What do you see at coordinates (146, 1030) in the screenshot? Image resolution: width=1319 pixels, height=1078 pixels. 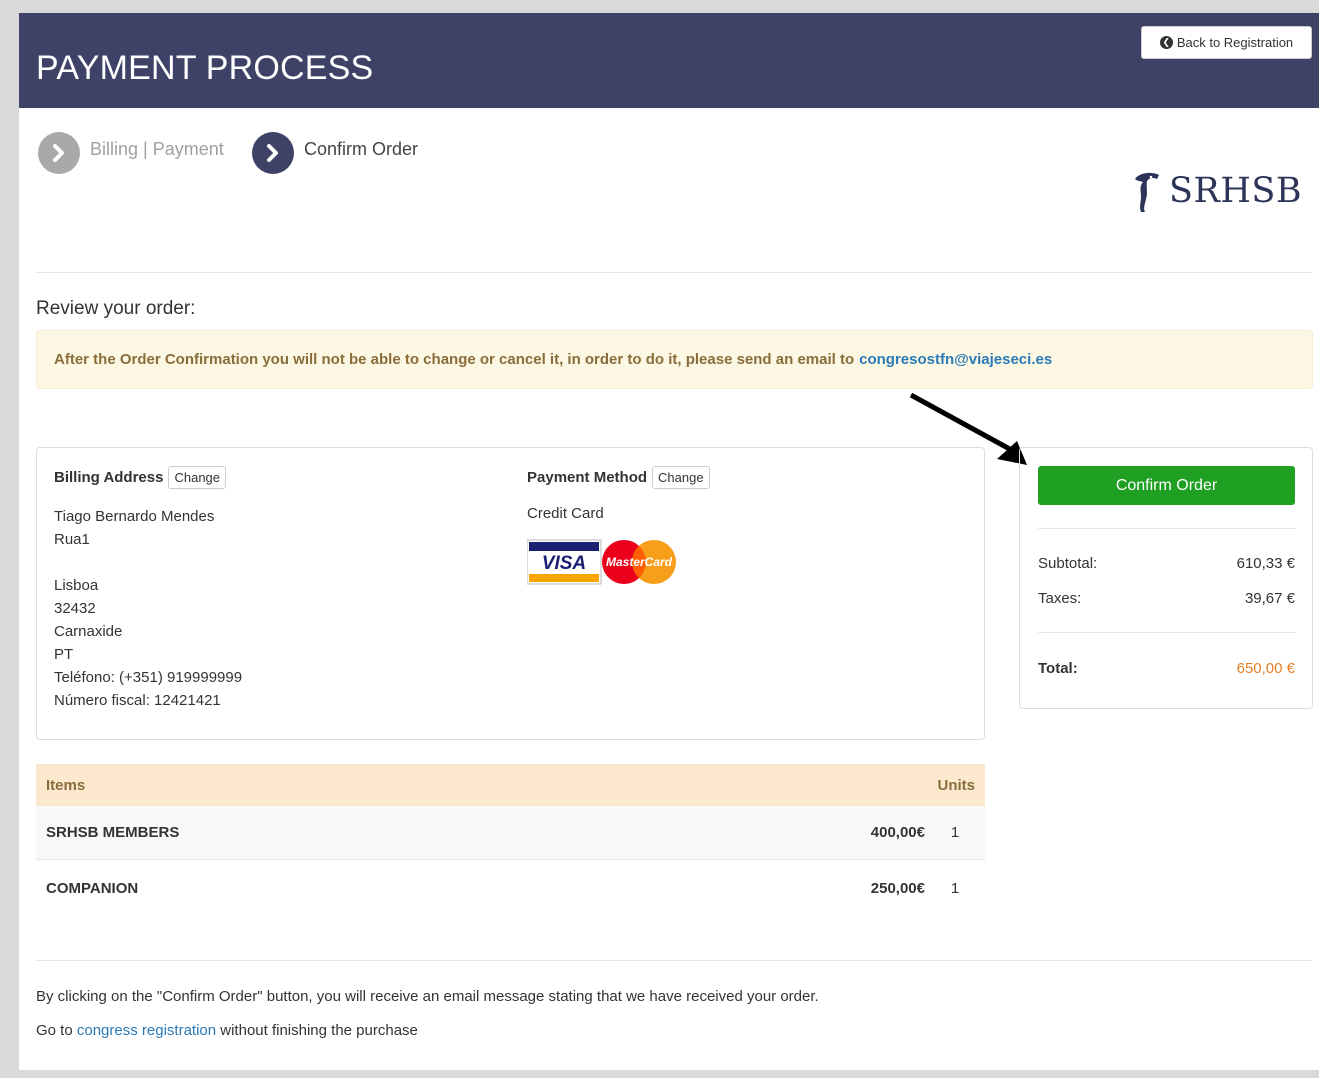 I see `congress-registration-link: congress registration` at bounding box center [146, 1030].